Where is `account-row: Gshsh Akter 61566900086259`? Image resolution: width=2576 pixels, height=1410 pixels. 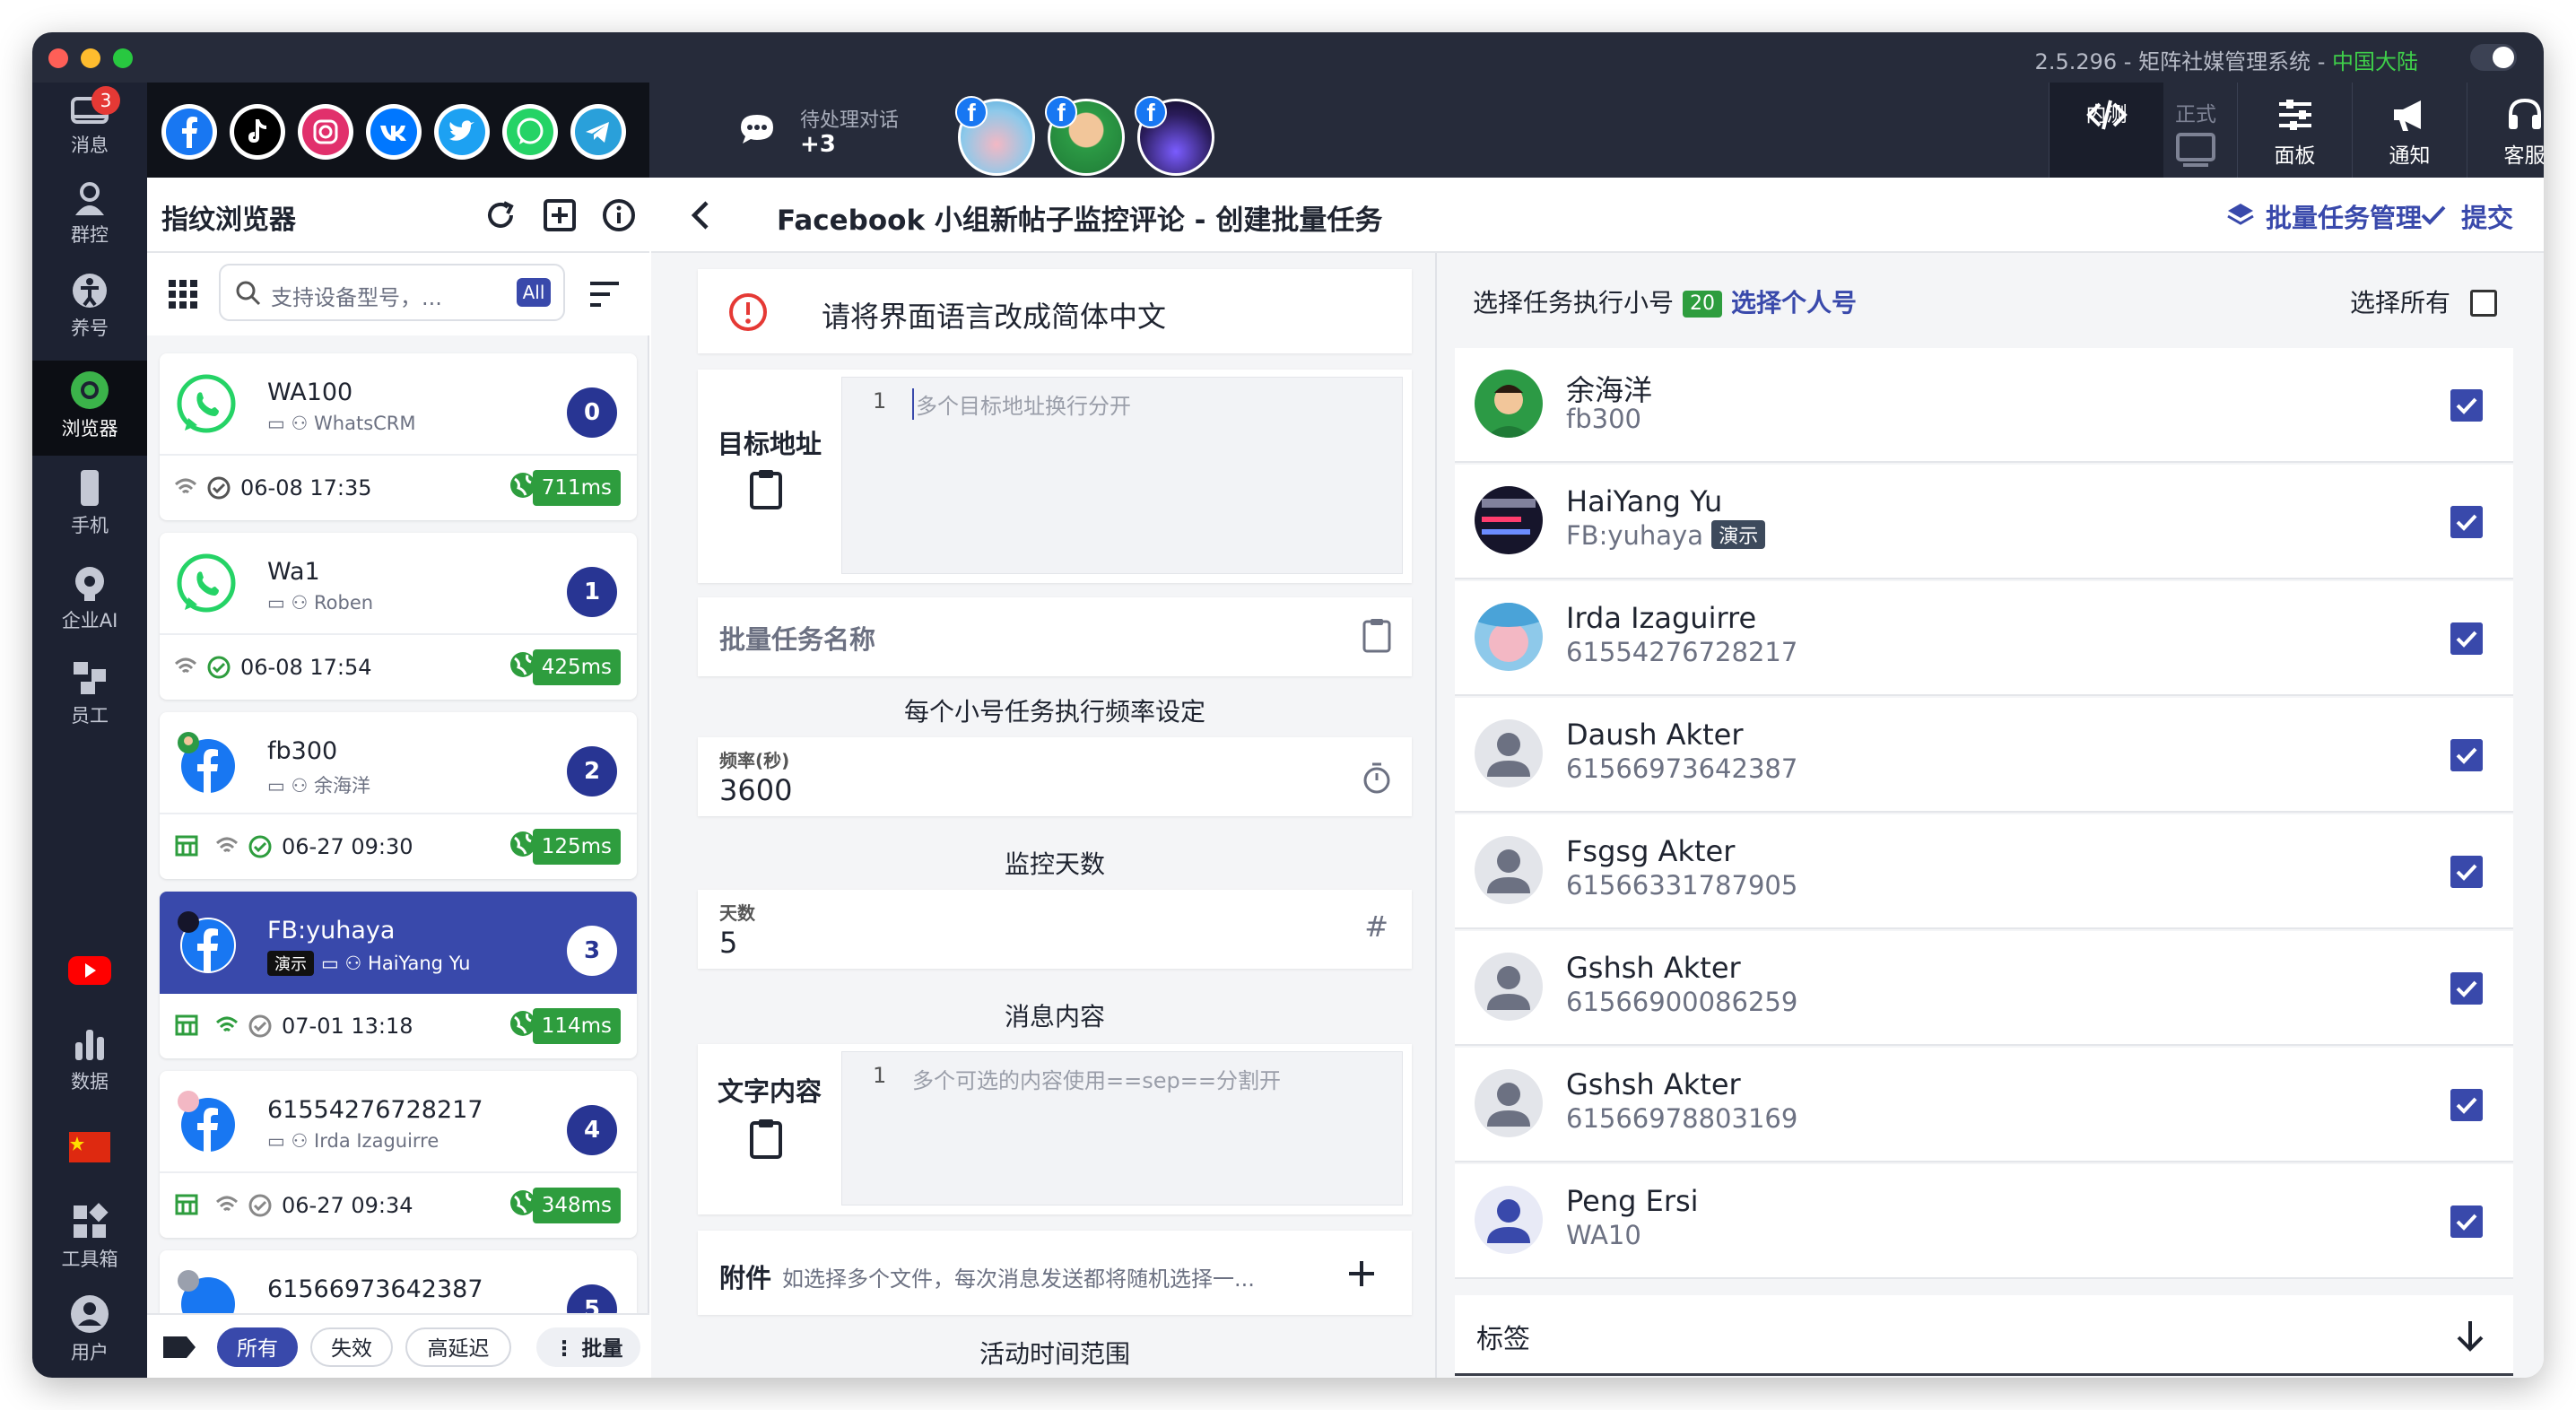 account-row: Gshsh Akter 61566900086259 is located at coordinates (1984, 989).